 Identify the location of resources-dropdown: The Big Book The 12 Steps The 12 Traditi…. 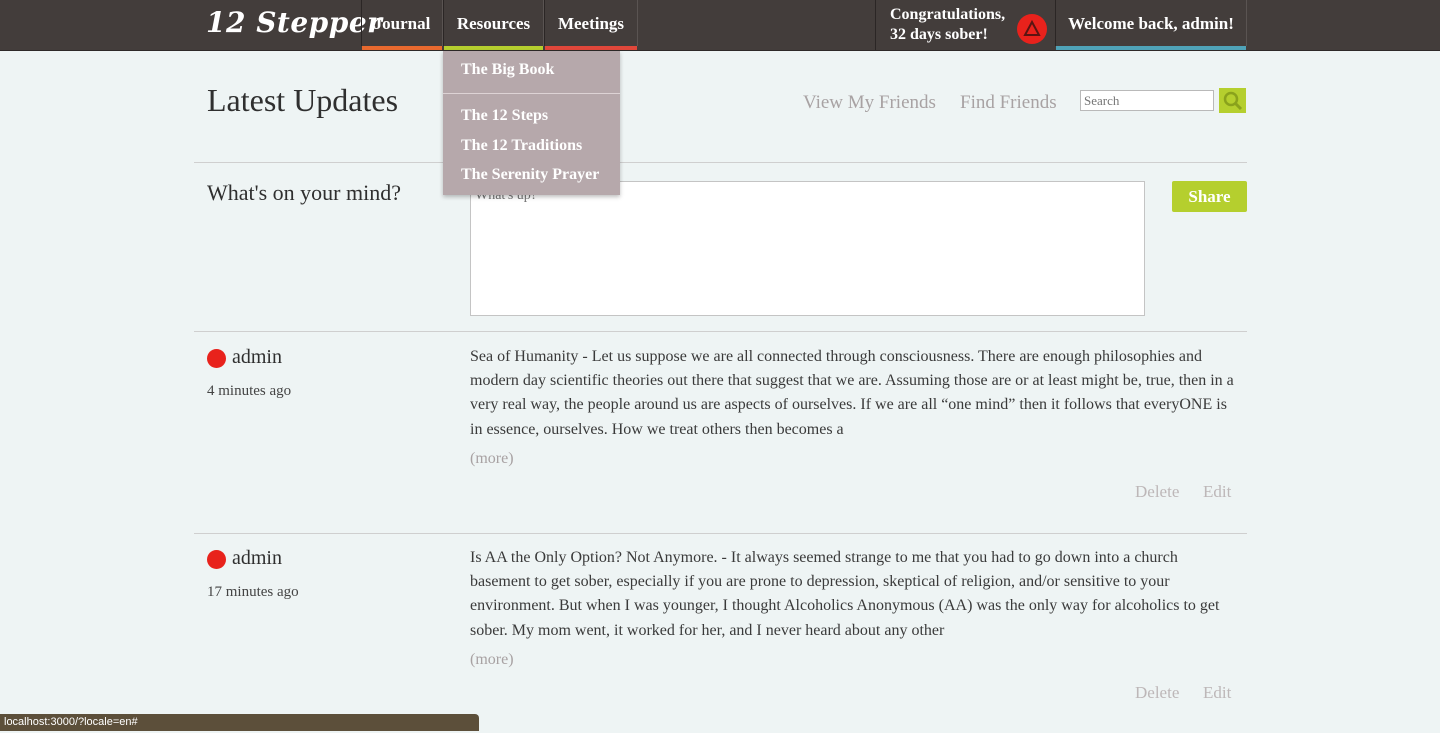
(531, 123).